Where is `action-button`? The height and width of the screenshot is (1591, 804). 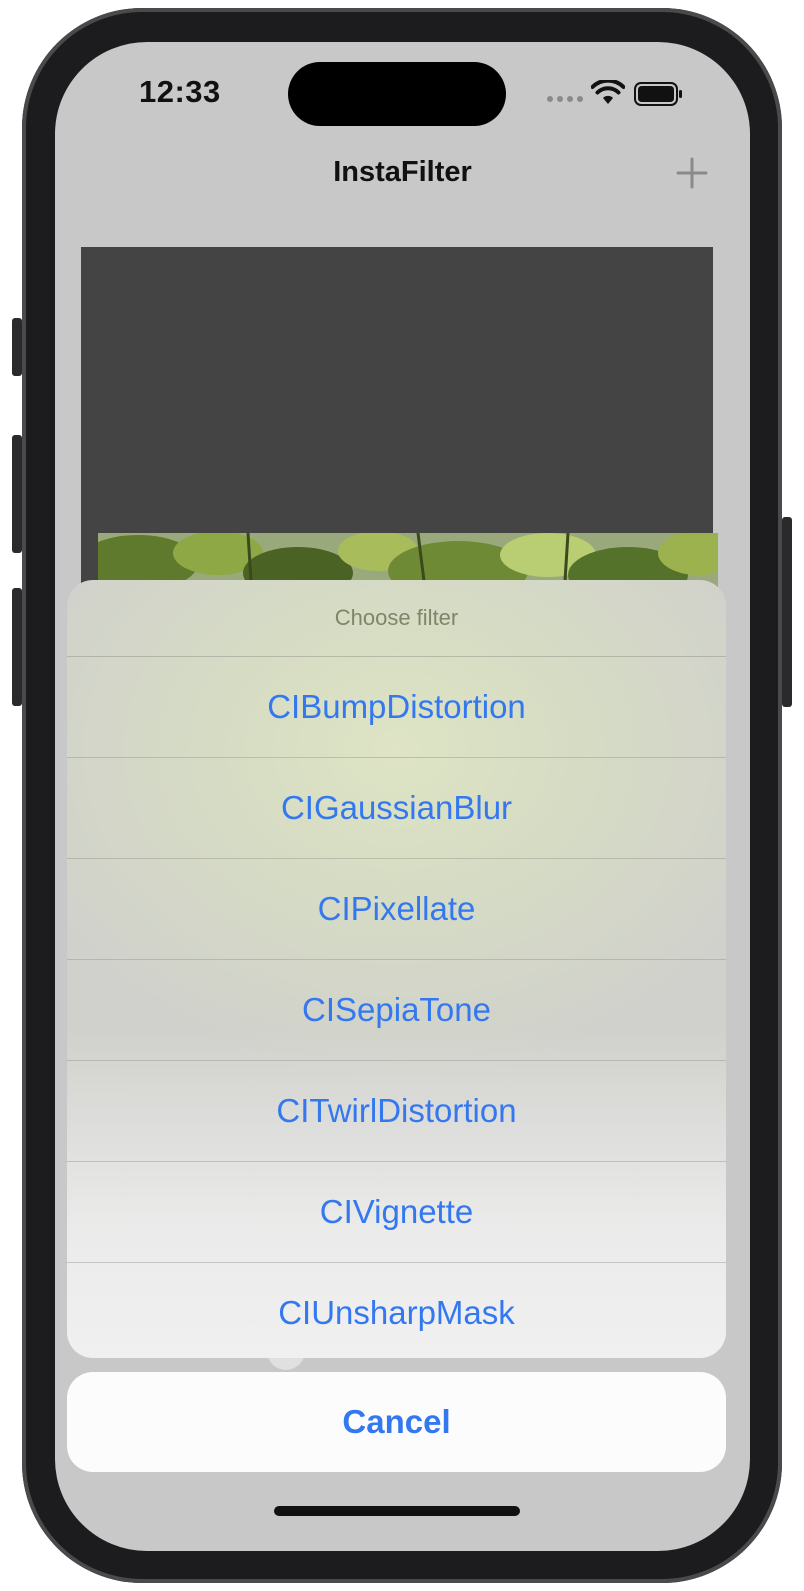 action-button is located at coordinates (17, 347).